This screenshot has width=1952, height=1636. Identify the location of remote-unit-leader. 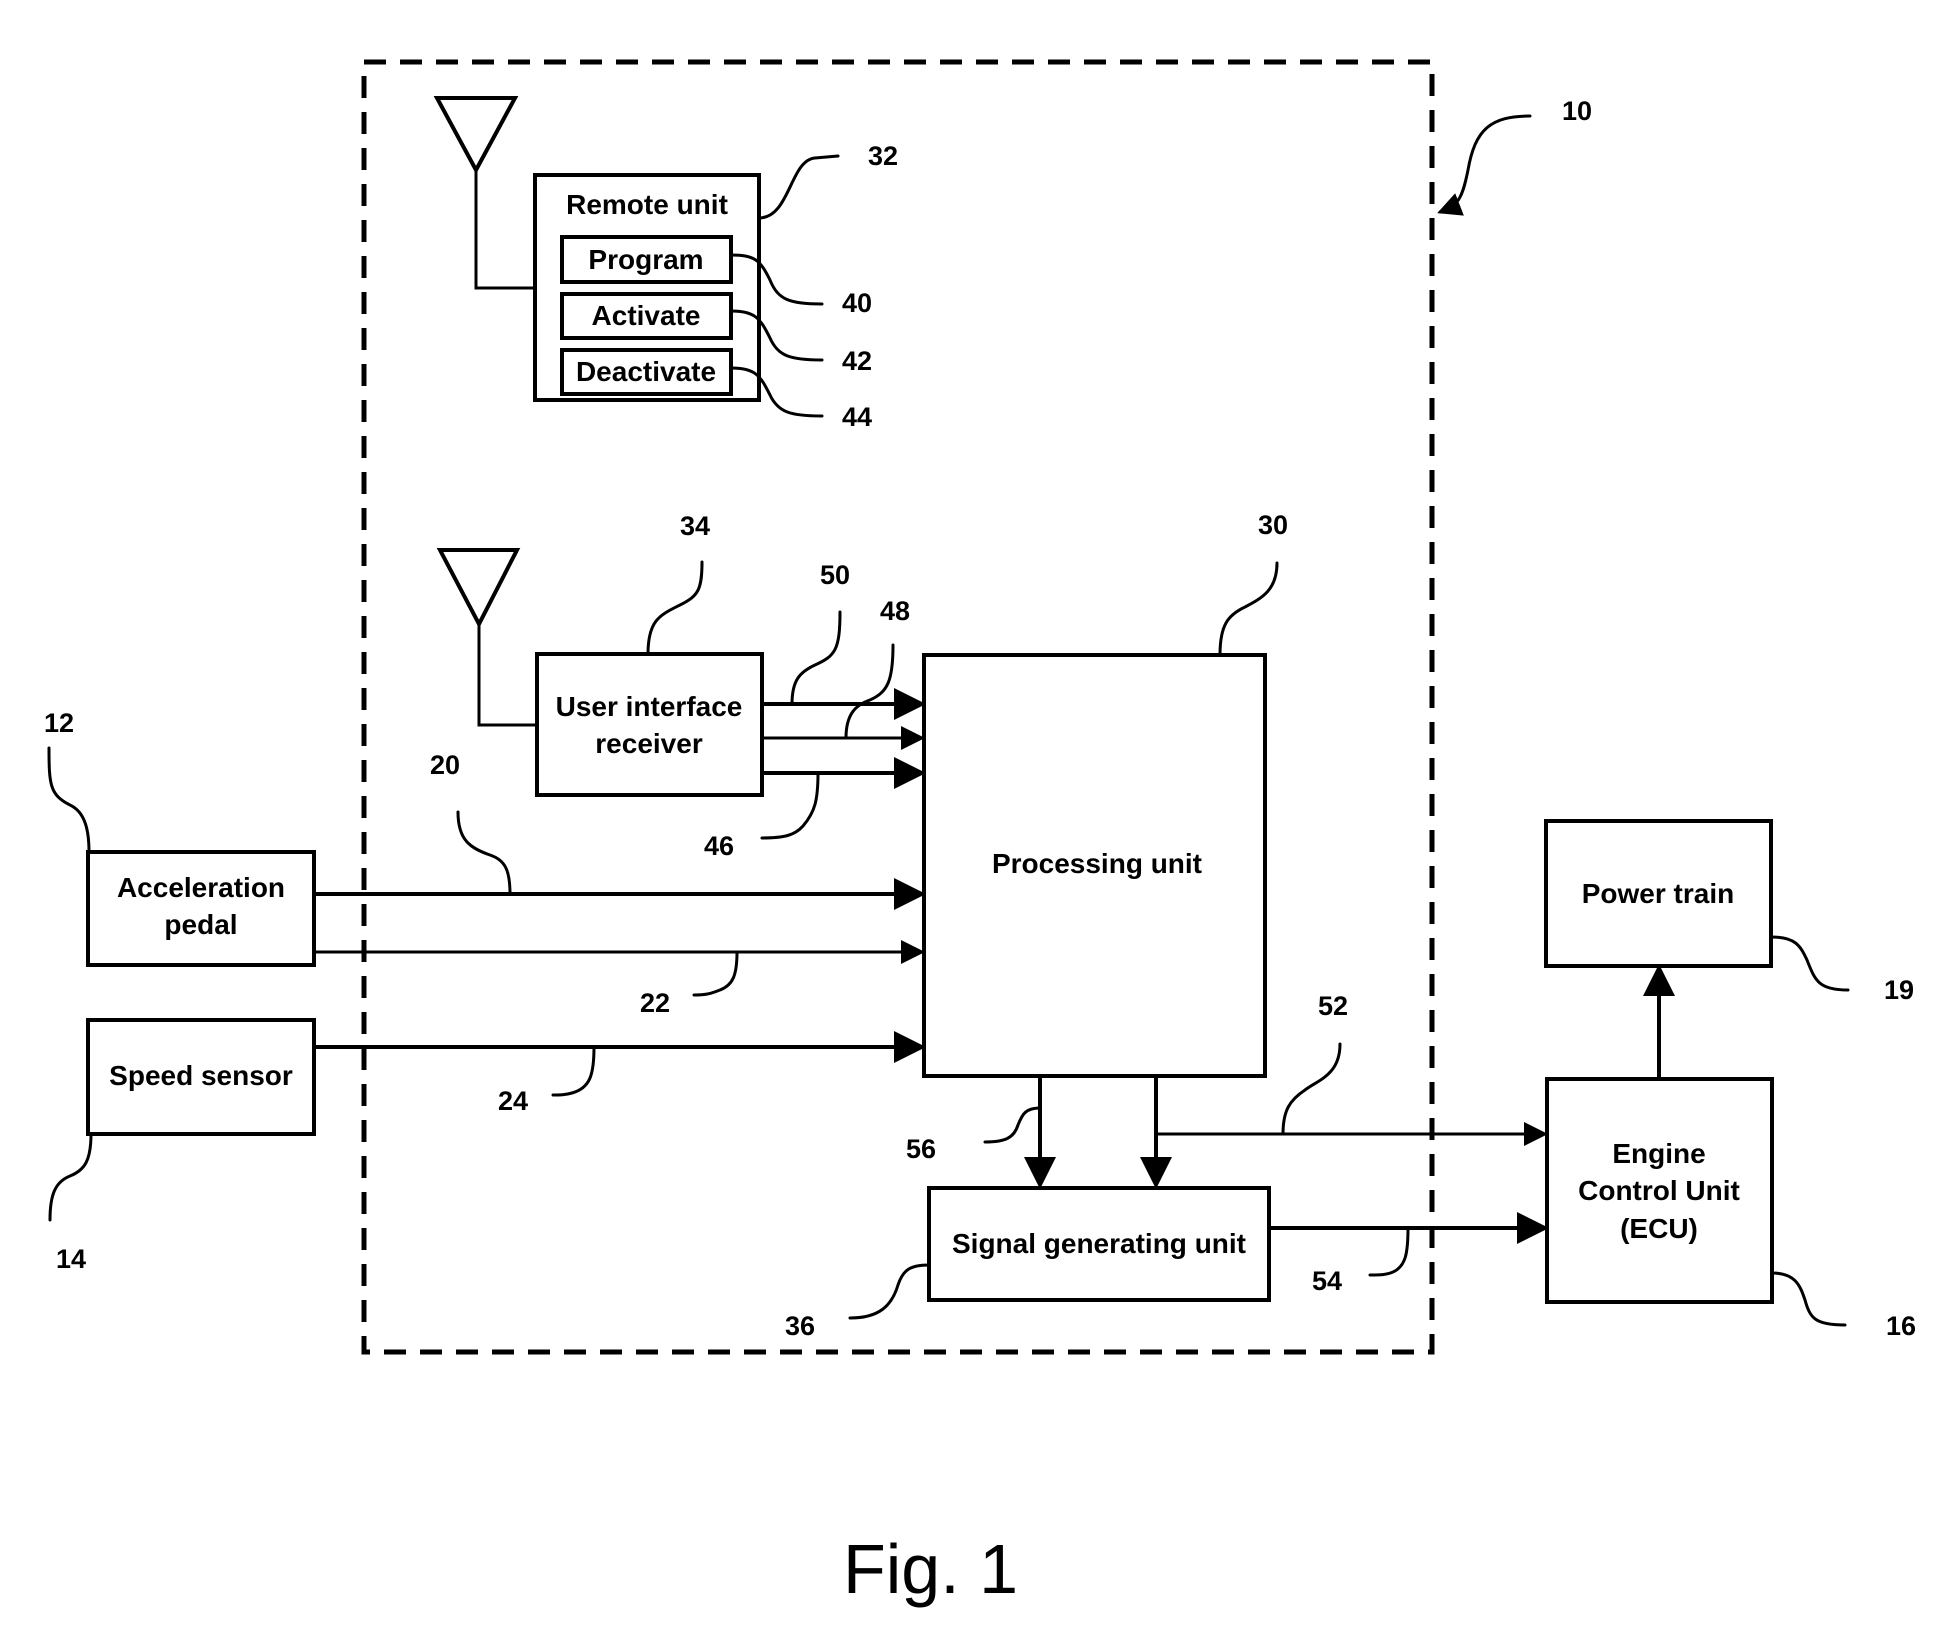
(798, 187).